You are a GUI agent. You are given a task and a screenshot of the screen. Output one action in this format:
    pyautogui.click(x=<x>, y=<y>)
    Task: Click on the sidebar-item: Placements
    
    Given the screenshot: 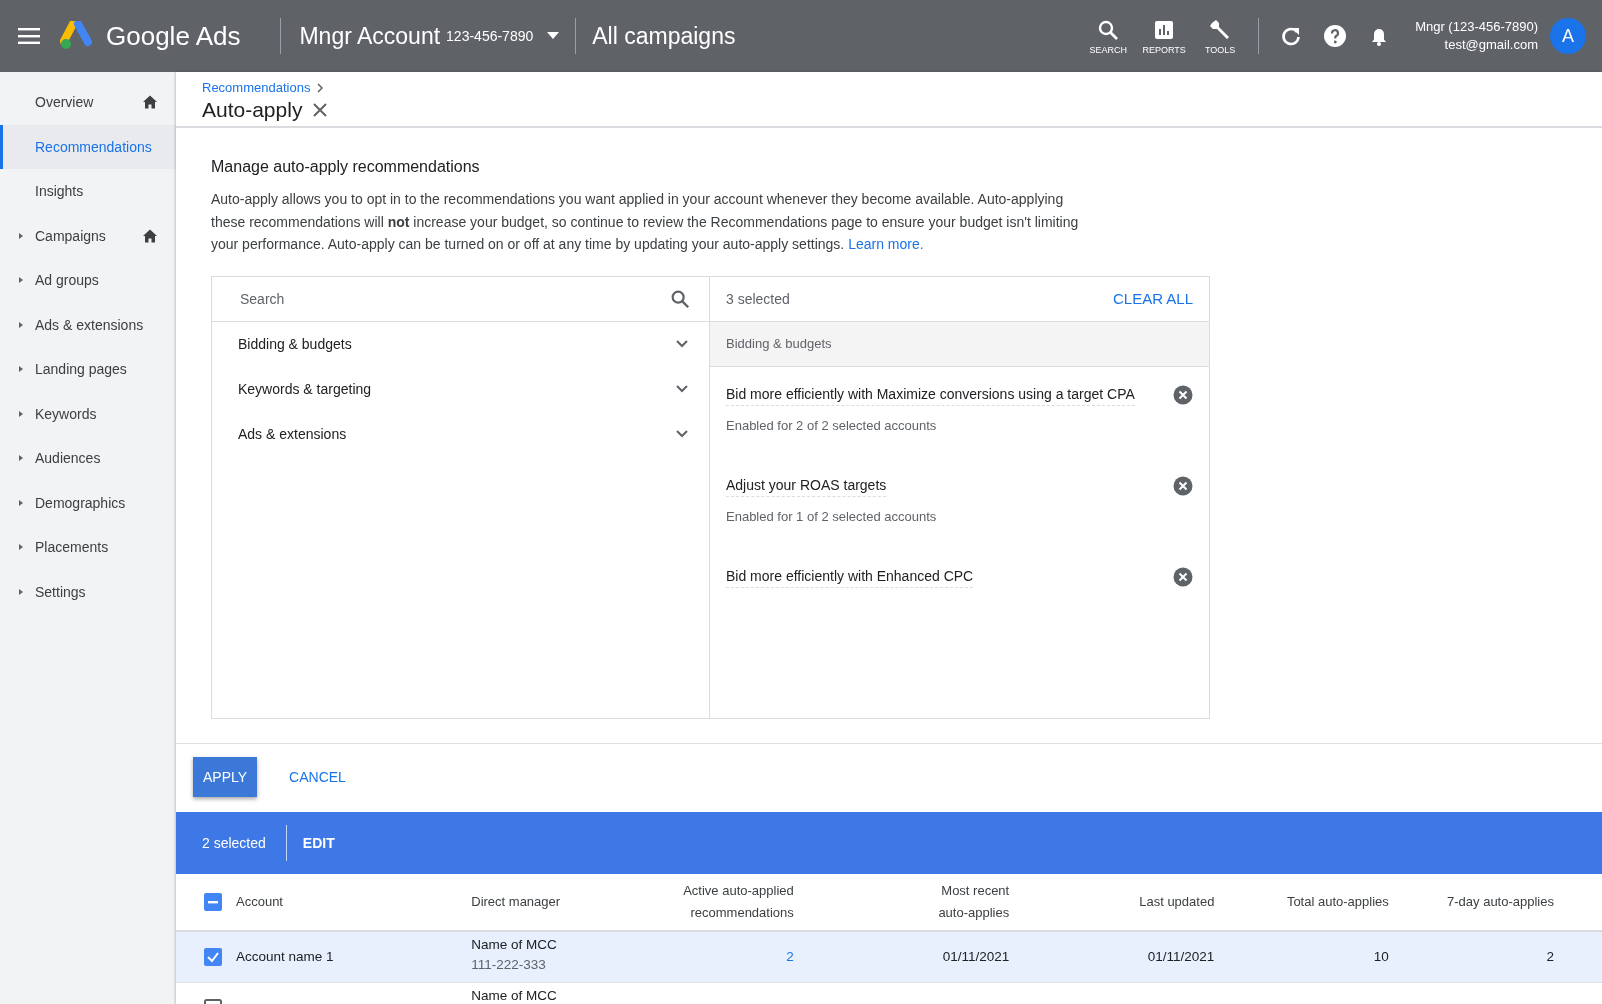 What is the action you would take?
    pyautogui.click(x=88, y=547)
    